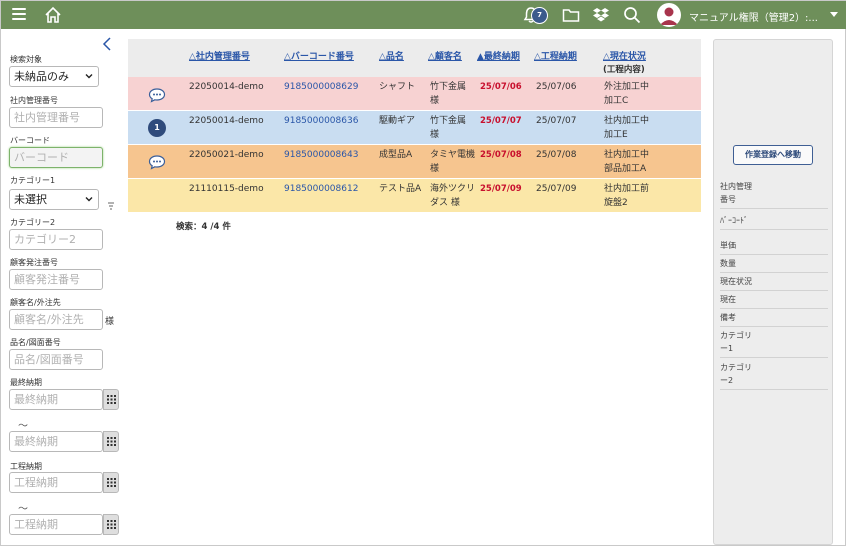 The height and width of the screenshot is (546, 846). I want to click on avatar, so click(669, 15).